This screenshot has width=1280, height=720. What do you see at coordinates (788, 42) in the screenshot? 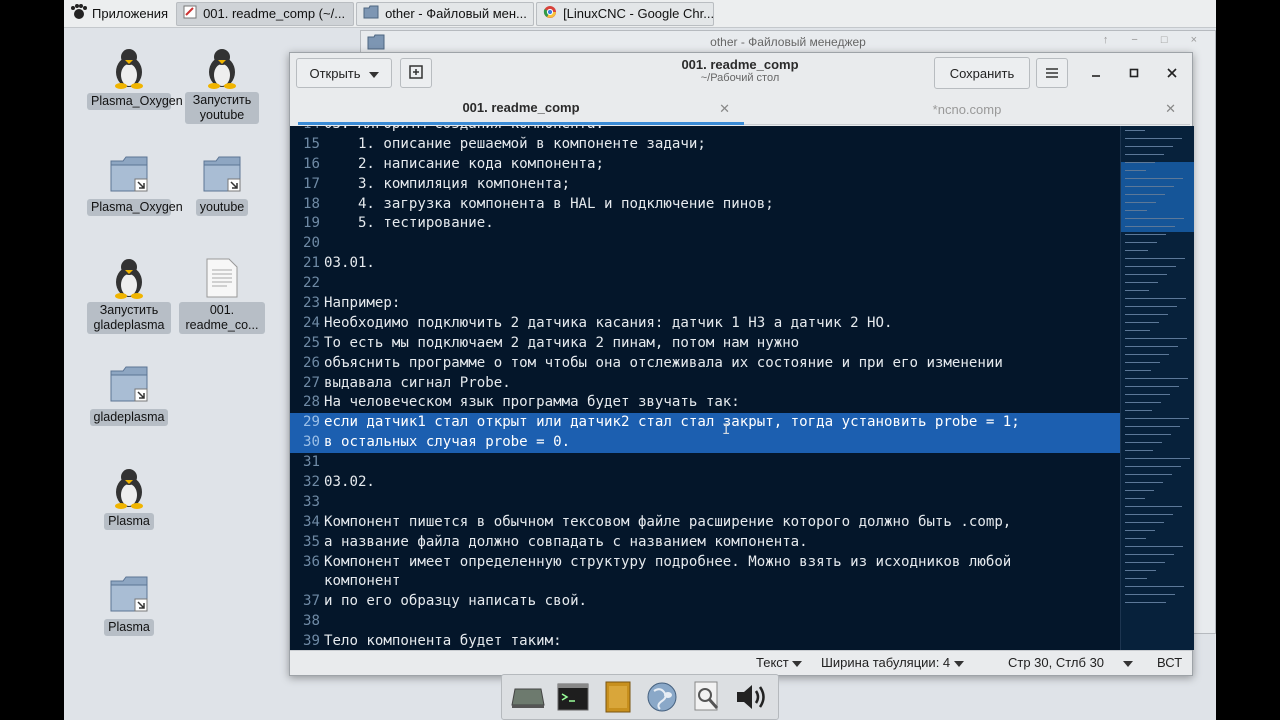
I see `file-manager-titlebar: other - Файловый менеджер ↑ − □ ×` at bounding box center [788, 42].